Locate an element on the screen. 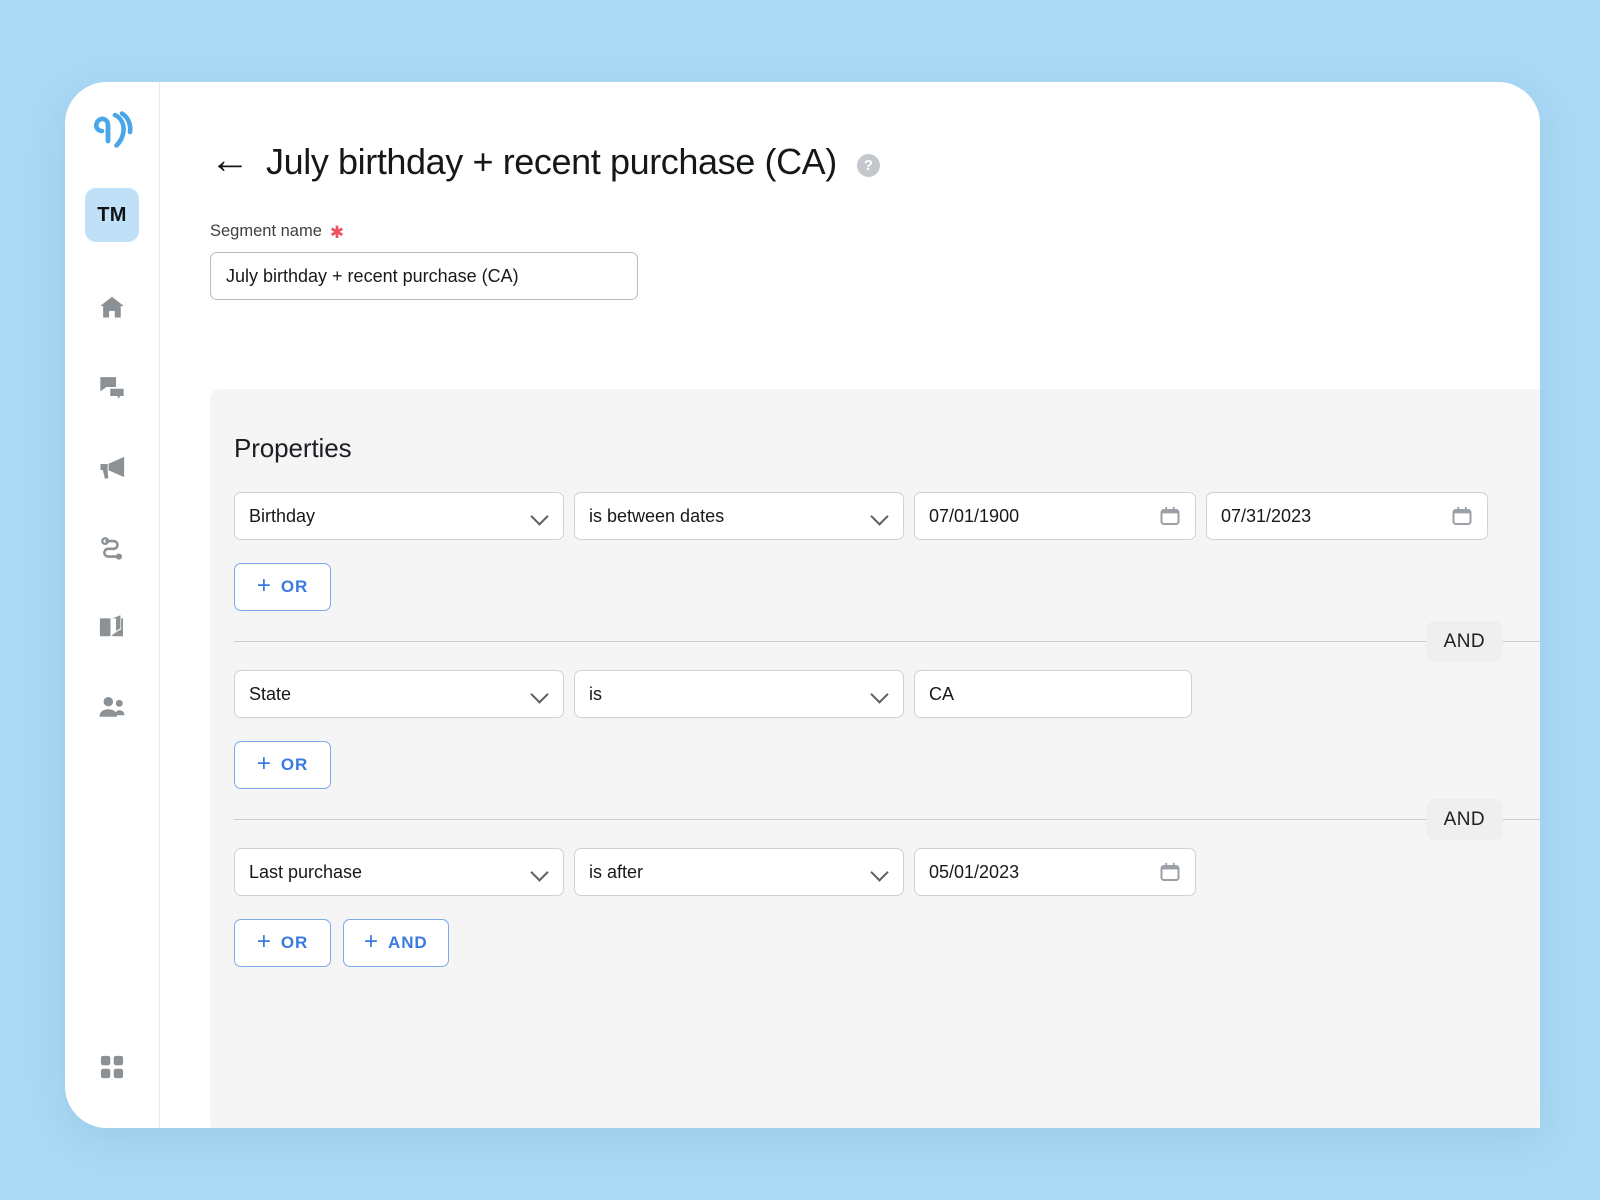 The image size is (1600, 1200). value-text-input-value: CA is located at coordinates (942, 693).